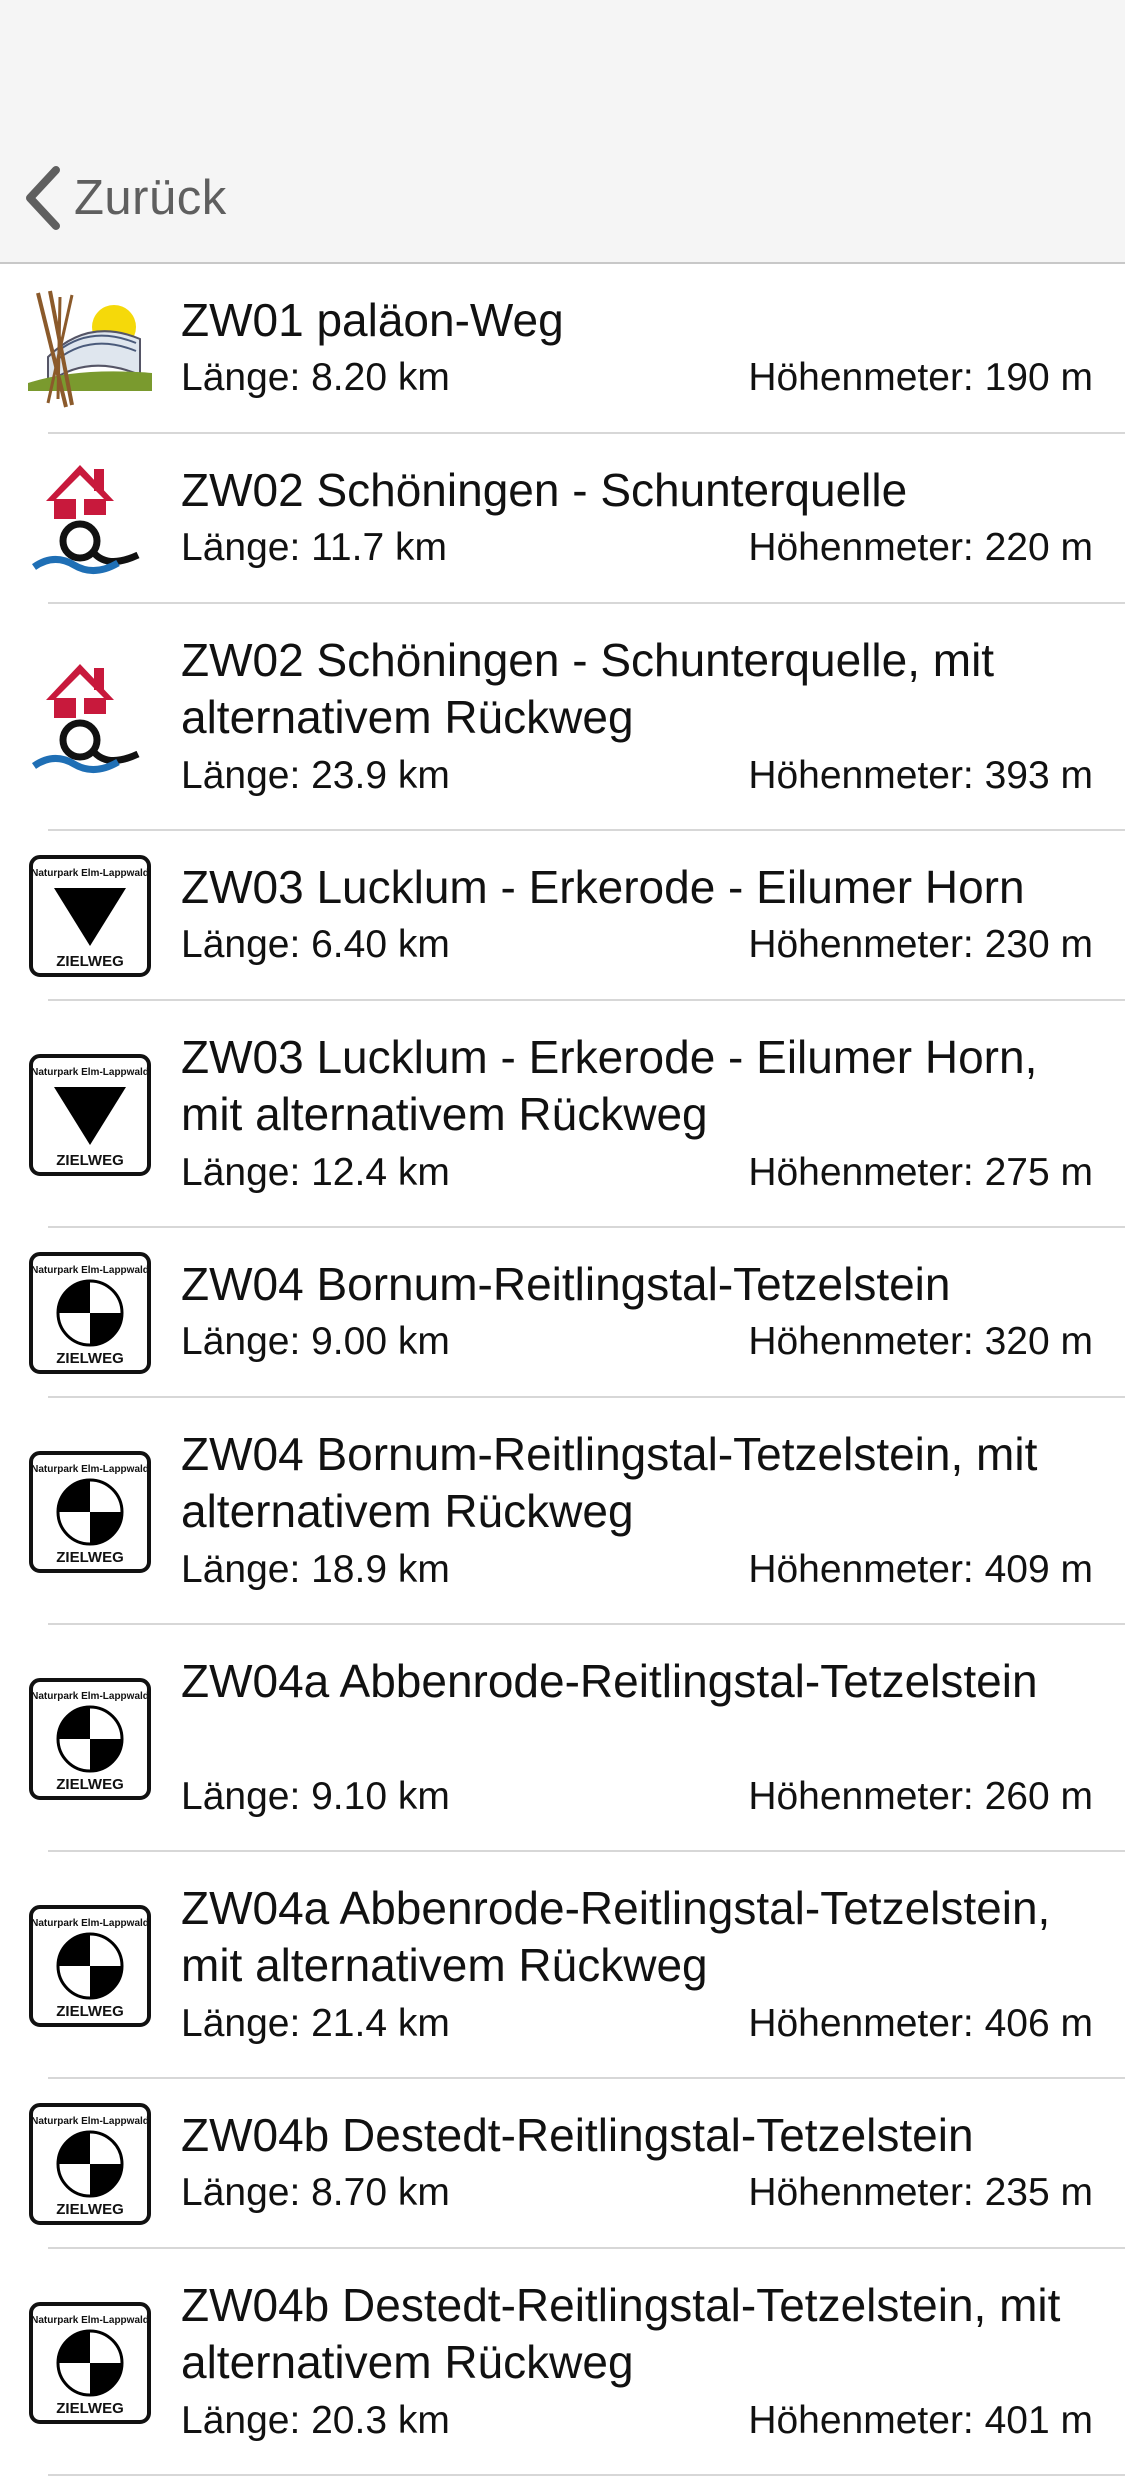 This screenshot has height=2476, width=1125. Describe the element at coordinates (315, 1569) in the screenshot. I see `route-length: Länge: 18.9 km` at that location.